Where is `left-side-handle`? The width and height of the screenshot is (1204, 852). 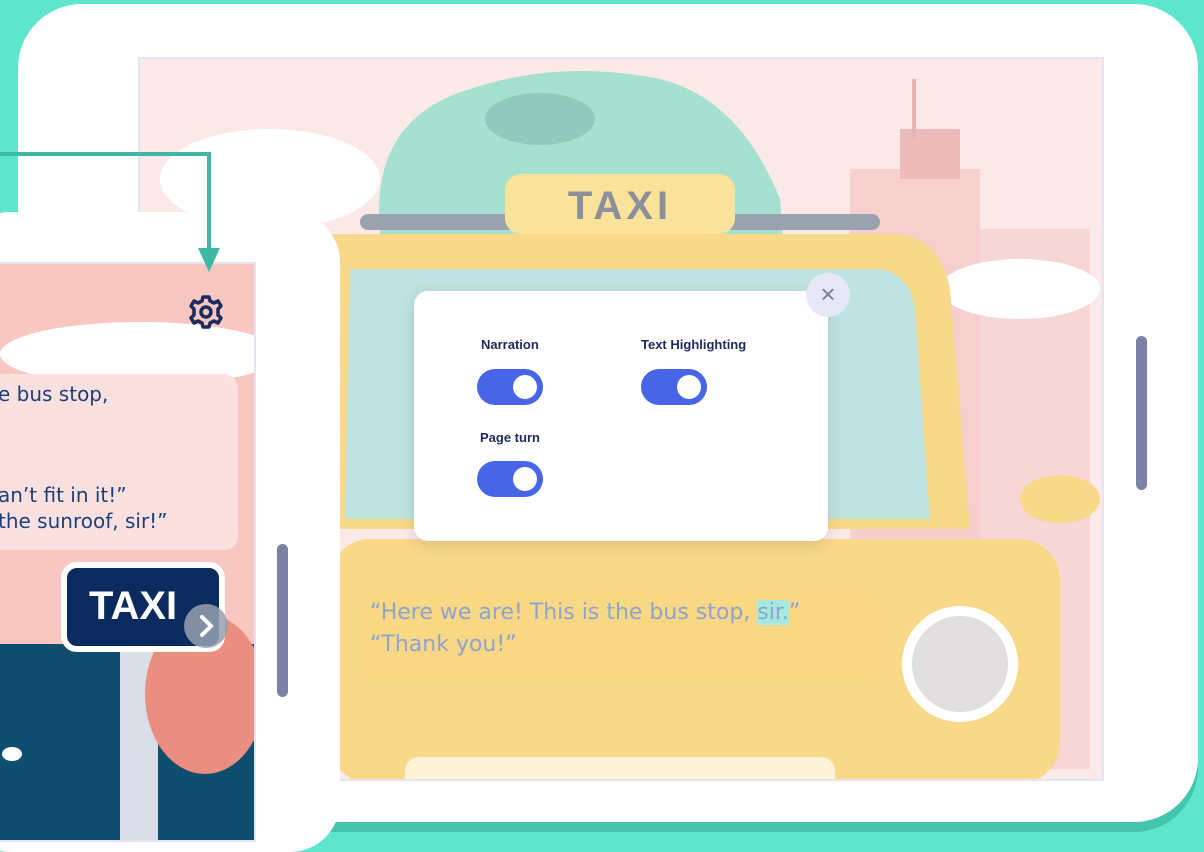
left-side-handle is located at coordinates (282, 620).